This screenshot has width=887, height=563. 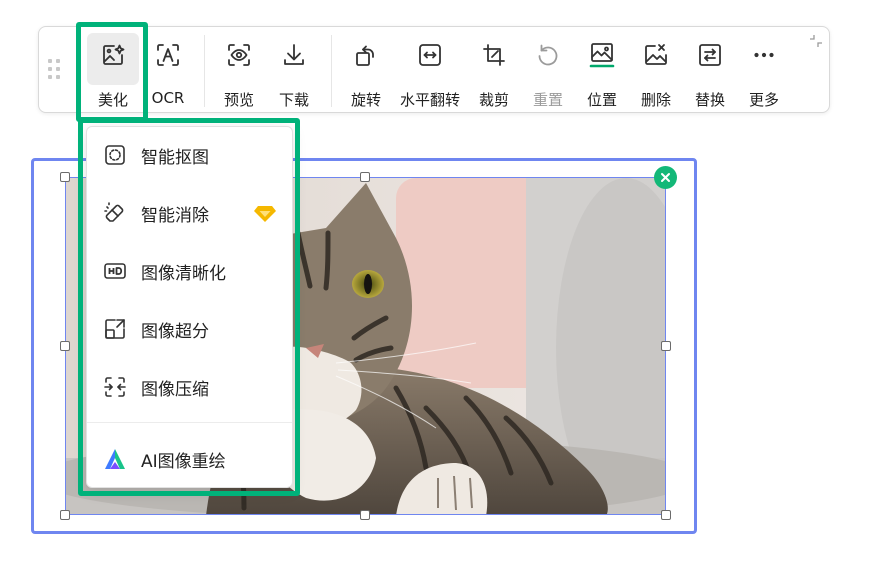 I want to click on download-button: 下载, so click(x=294, y=70).